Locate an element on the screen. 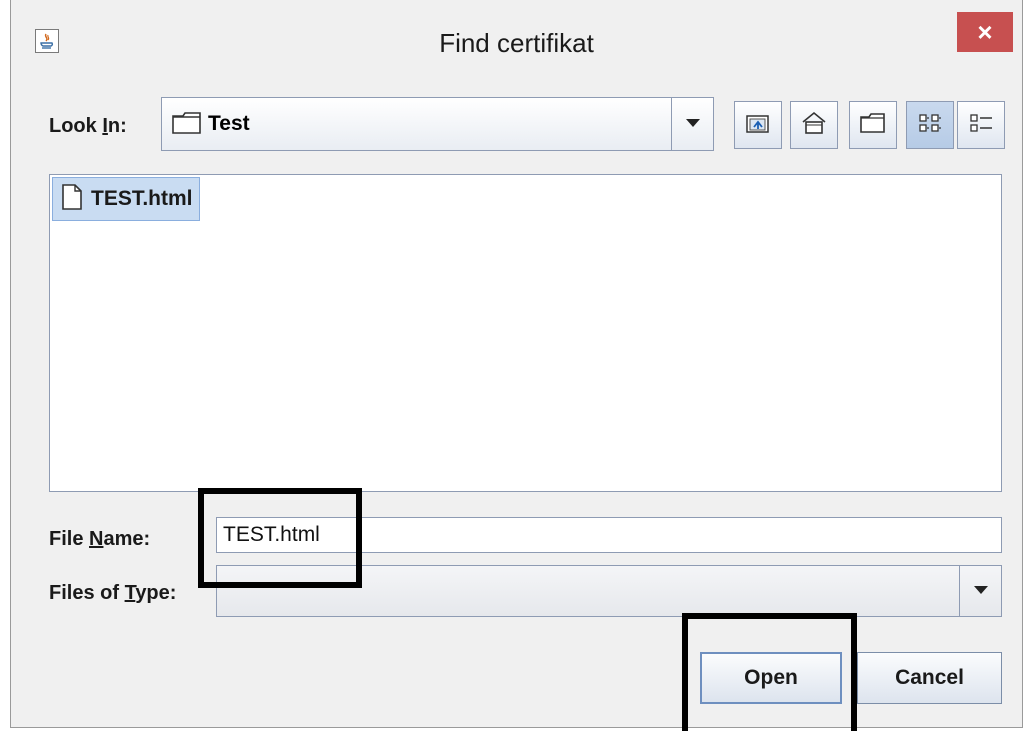 Image resolution: width=1026 pixels, height=731 pixels. window-title: Find certifikat is located at coordinates (516, 43).